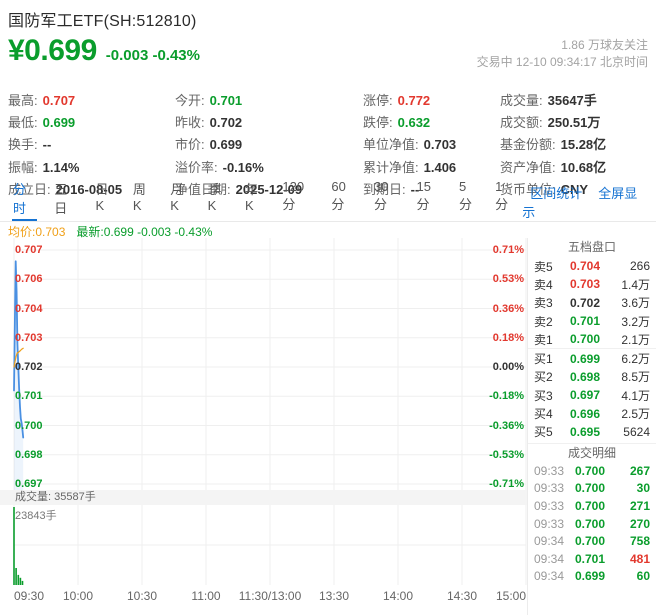 The image size is (656, 615). Describe the element at coordinates (562, 54) in the screenshot. I see `market-status: 1.86 万球友关注 交易中 12-10 09:34:17 北京时间` at that location.